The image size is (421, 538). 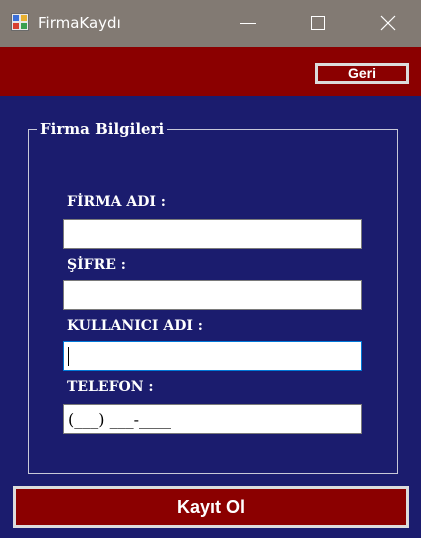 What do you see at coordinates (210, 71) in the screenshot?
I see `top-toolbar: Geri` at bounding box center [210, 71].